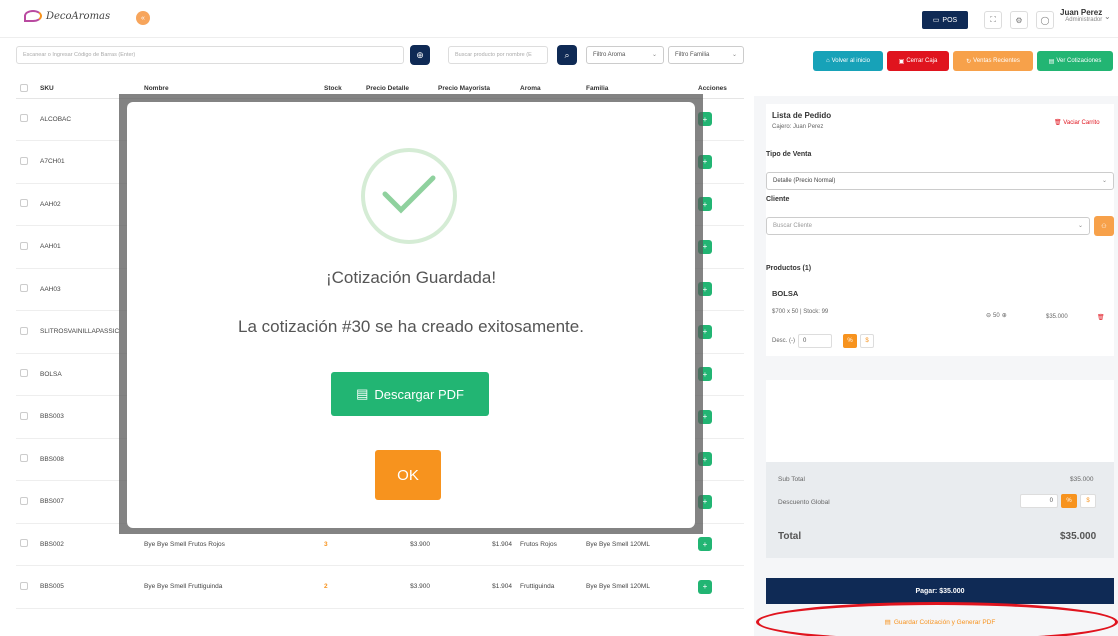  I want to click on gear-icon: ⚙, so click(1019, 20).